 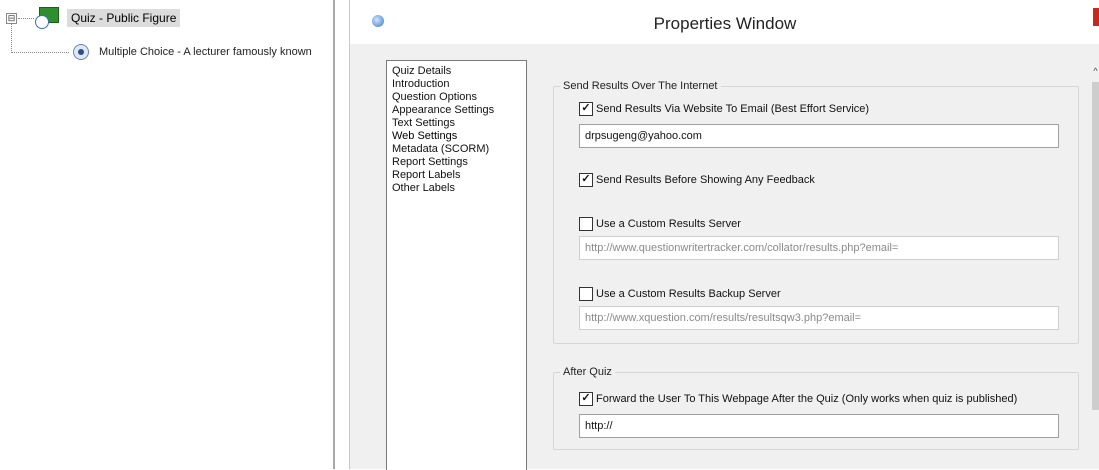 I want to click on custom-backup-label: Use a Custom Results Backup Server, so click(x=688, y=294).